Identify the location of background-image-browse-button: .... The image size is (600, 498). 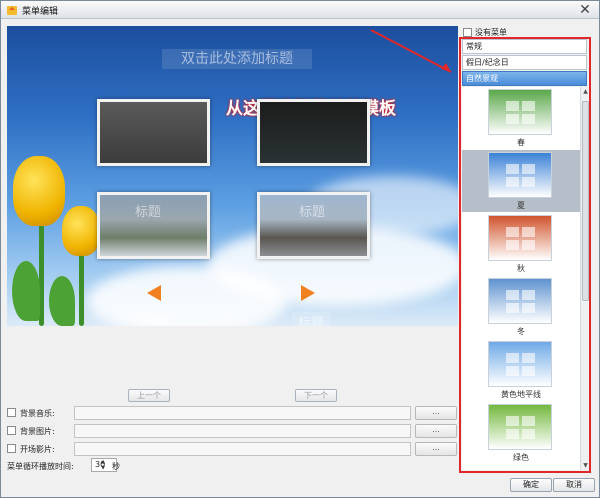
(436, 431).